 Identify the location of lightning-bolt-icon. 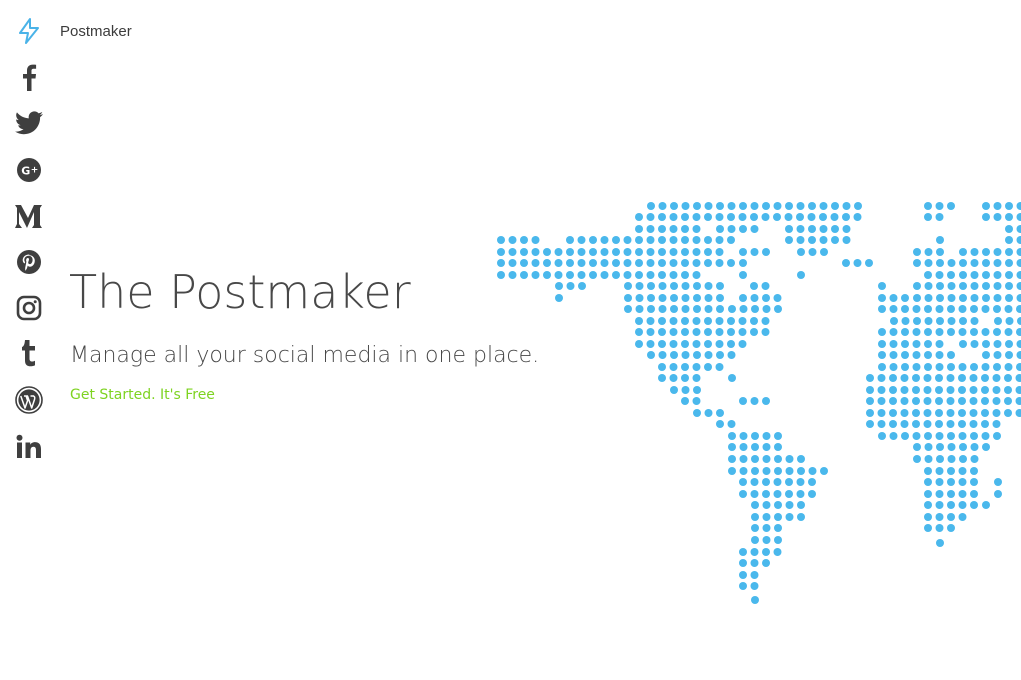
(29, 31).